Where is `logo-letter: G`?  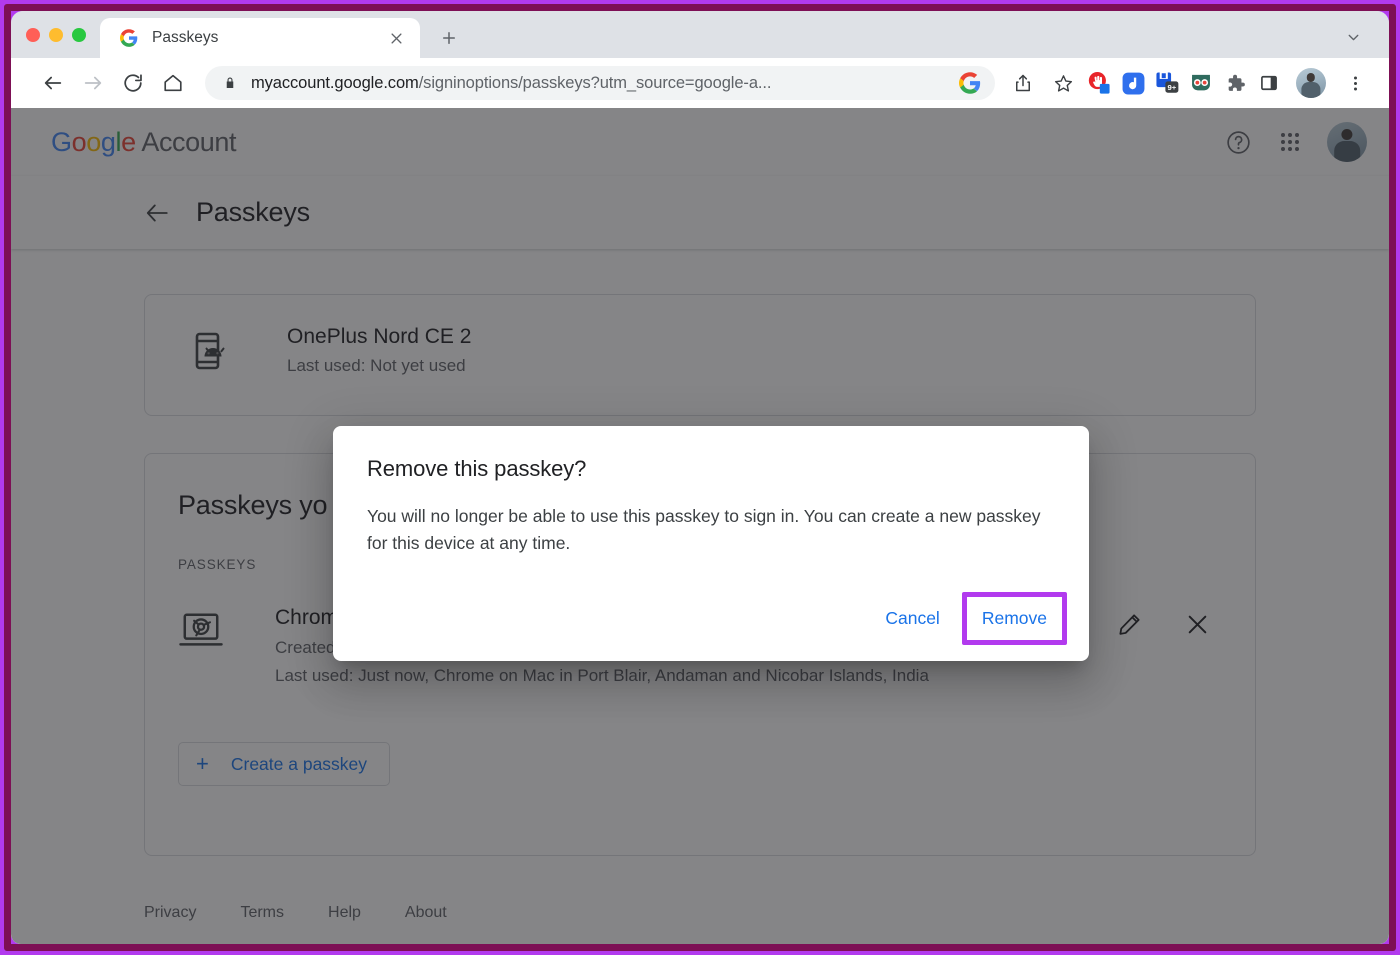
logo-letter: G is located at coordinates (61, 141).